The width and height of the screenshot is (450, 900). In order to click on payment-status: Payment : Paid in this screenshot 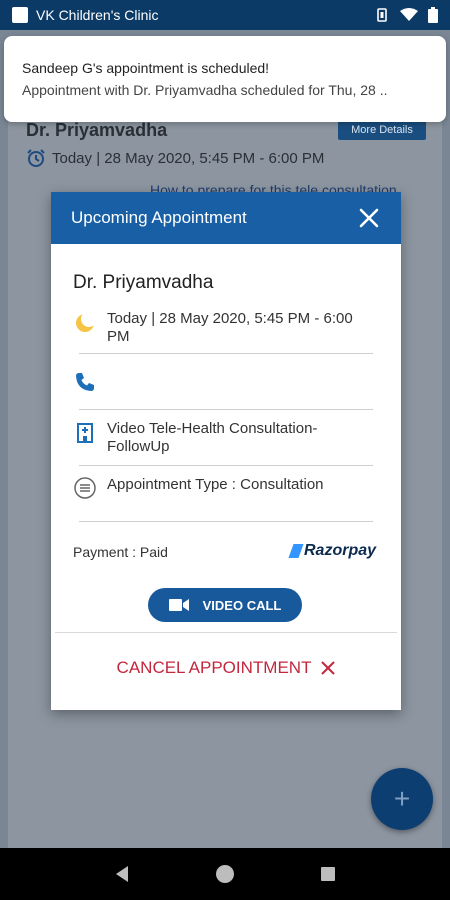, I will do `click(120, 552)`.